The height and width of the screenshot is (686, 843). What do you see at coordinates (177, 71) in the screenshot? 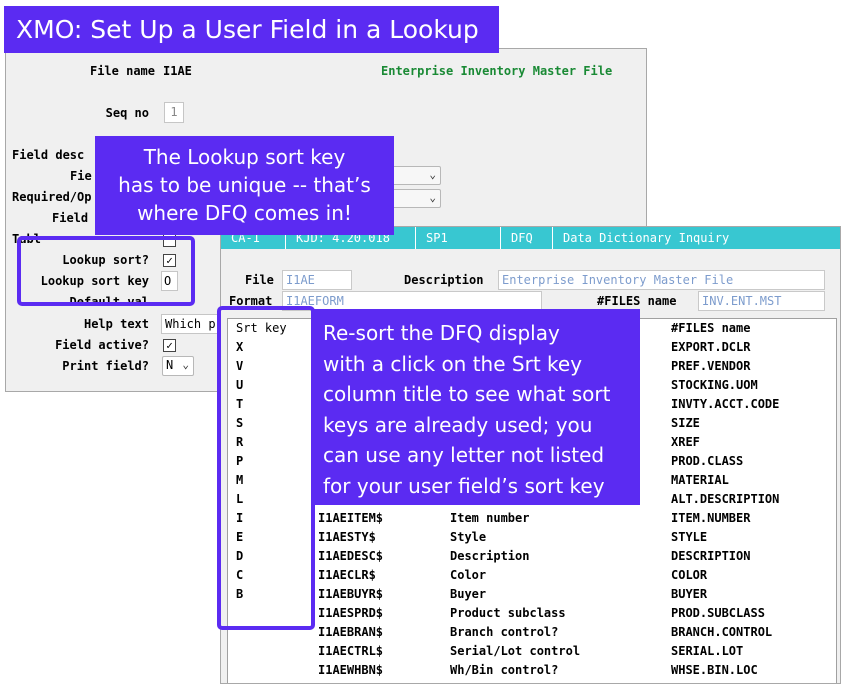
I see `file-name-value: I1AE` at bounding box center [177, 71].